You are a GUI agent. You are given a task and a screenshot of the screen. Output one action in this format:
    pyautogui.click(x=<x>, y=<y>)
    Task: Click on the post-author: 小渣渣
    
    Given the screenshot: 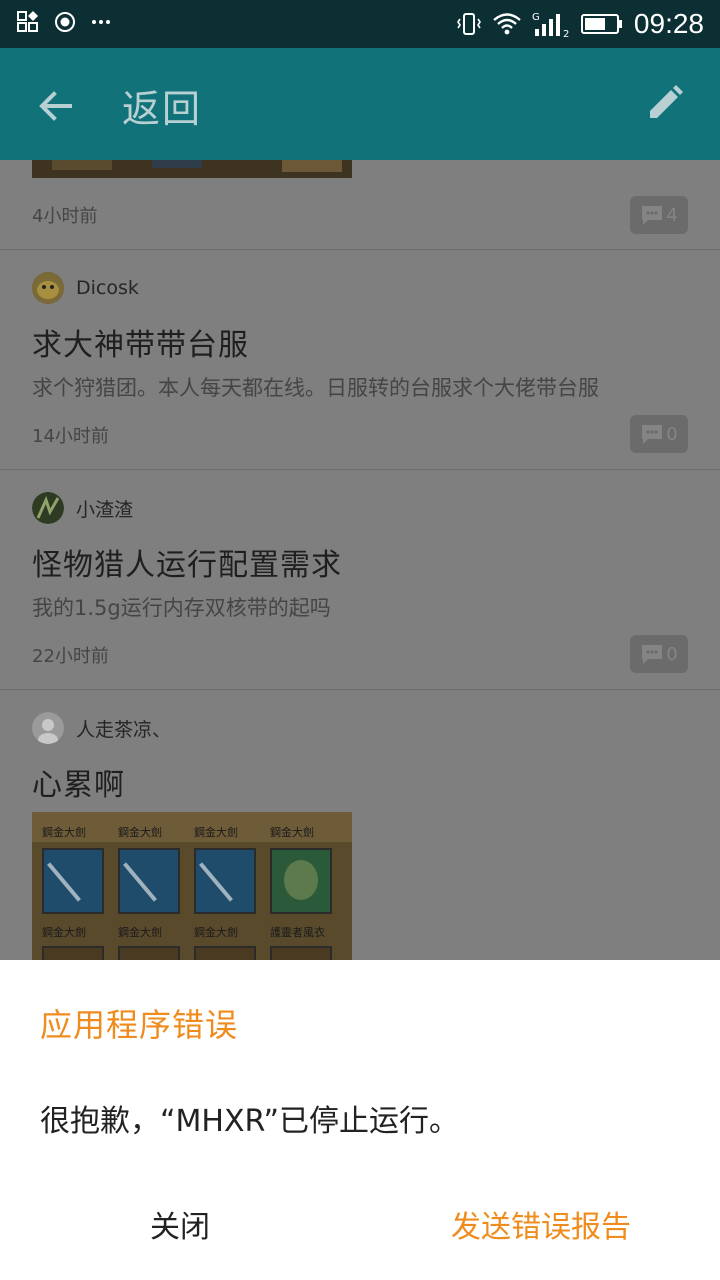 What is the action you would take?
    pyautogui.click(x=82, y=508)
    